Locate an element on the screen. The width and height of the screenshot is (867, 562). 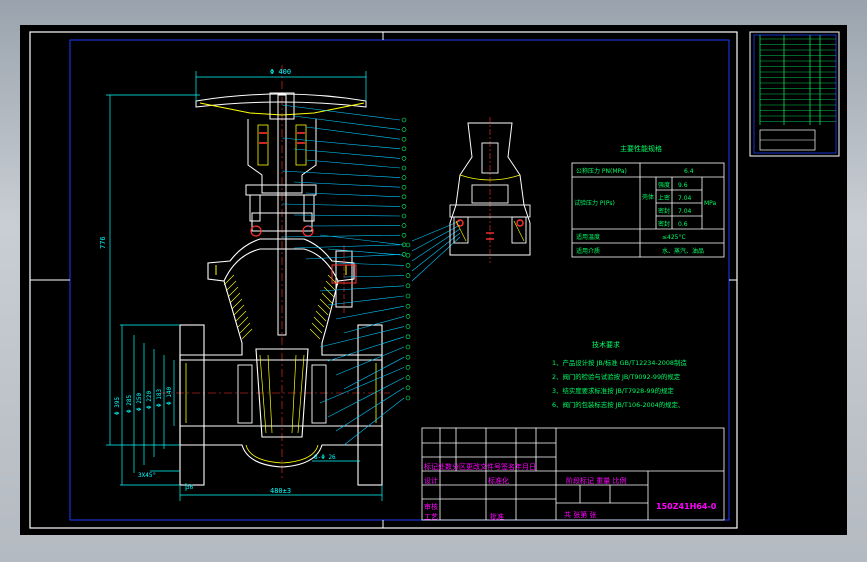
param-test-label: 试验压力 P(Ps) is located at coordinates (594, 203).